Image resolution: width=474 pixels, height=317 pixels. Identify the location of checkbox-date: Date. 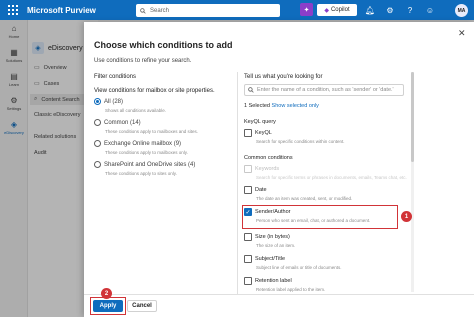
(255, 190).